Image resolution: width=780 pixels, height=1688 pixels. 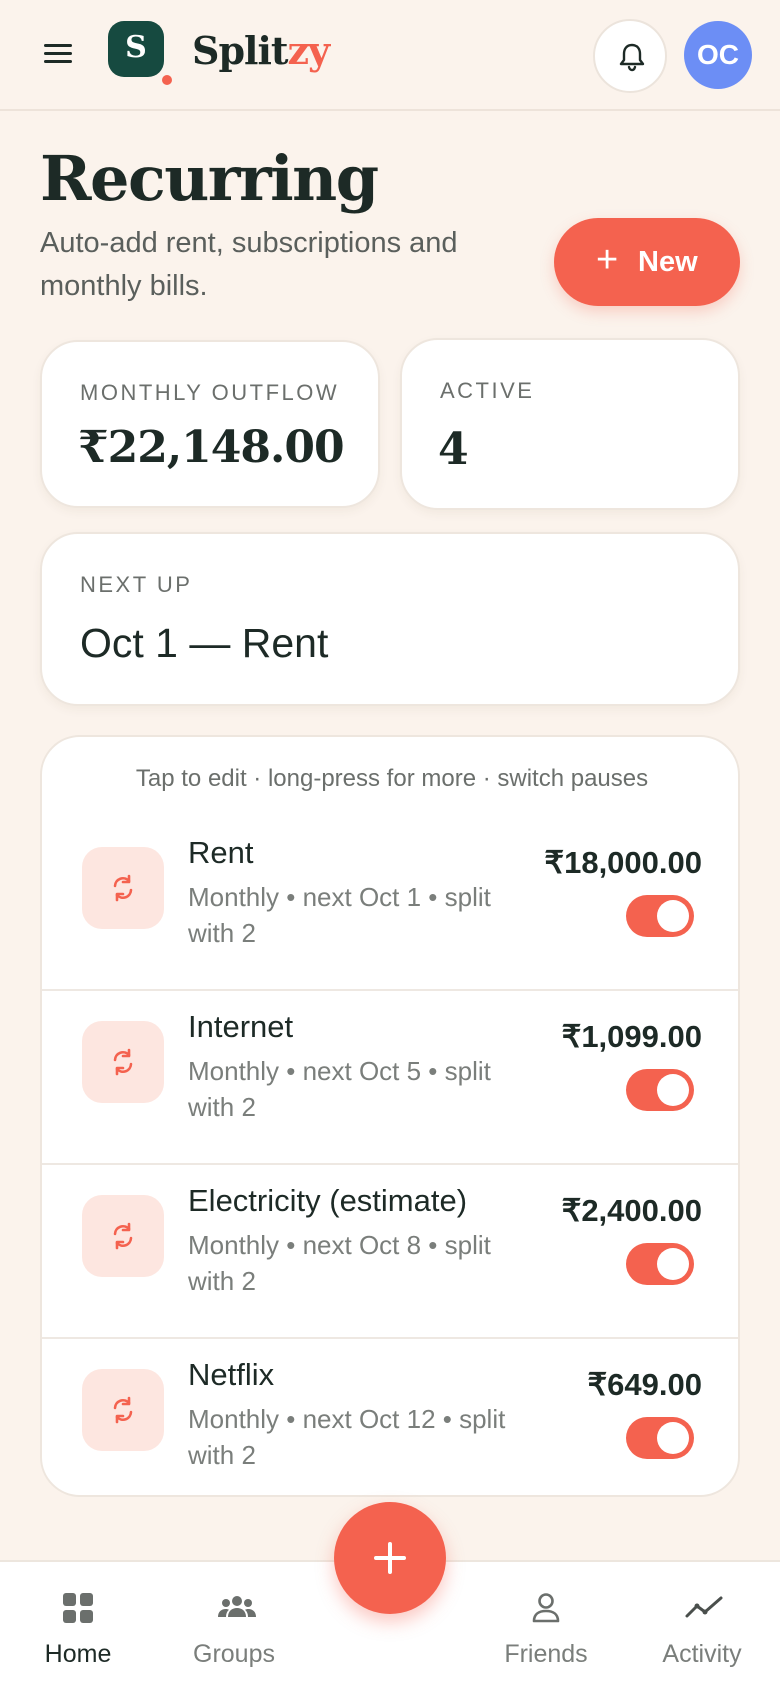 I want to click on nav-friends: Friends, so click(x=546, y=1625).